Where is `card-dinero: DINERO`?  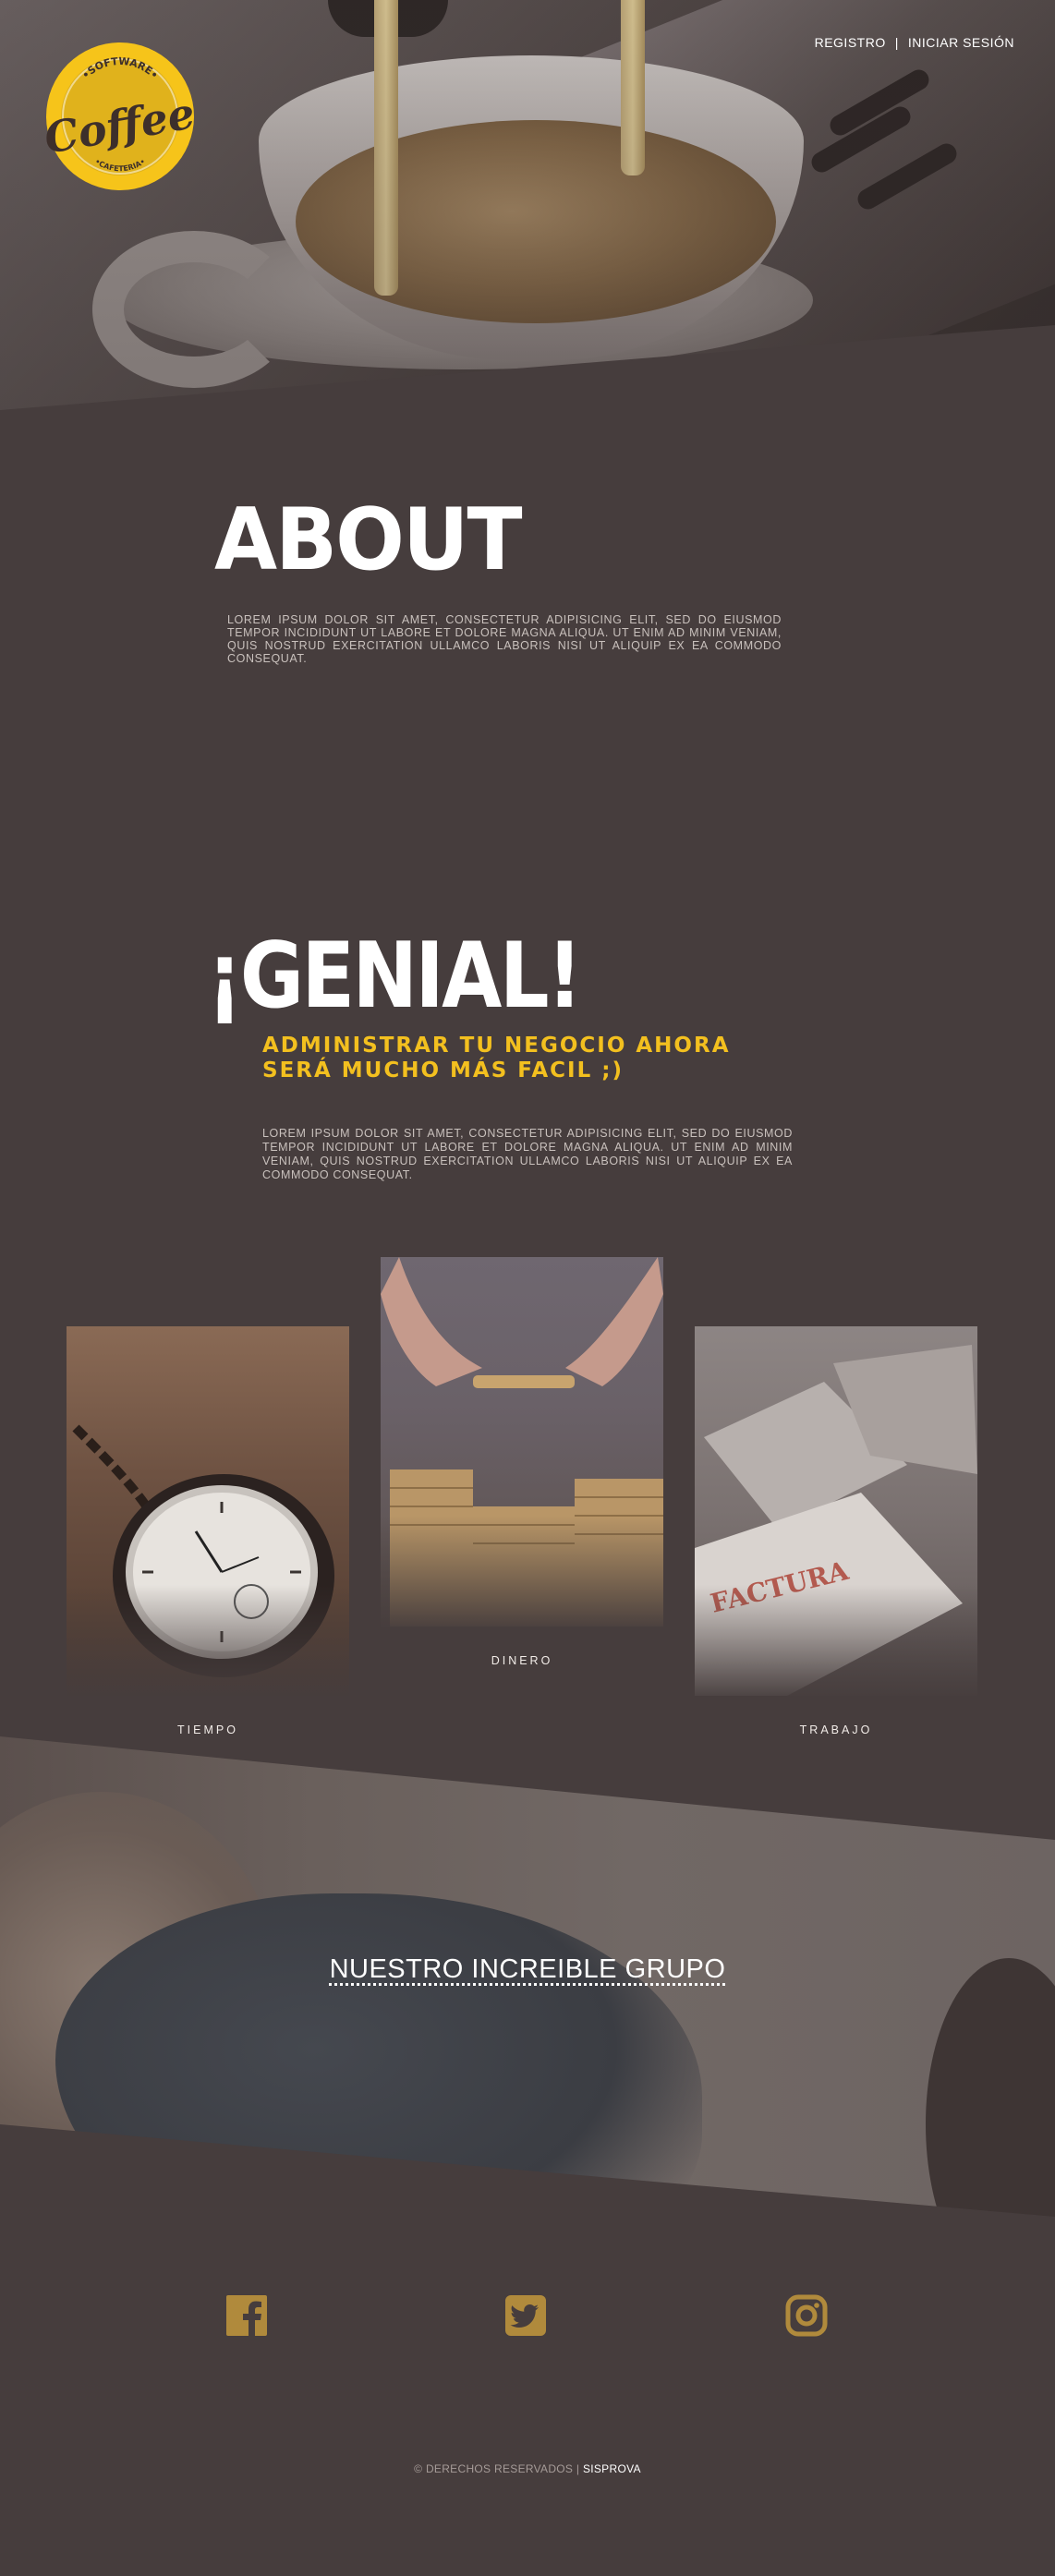
card-dinero: DINERO is located at coordinates (522, 1462).